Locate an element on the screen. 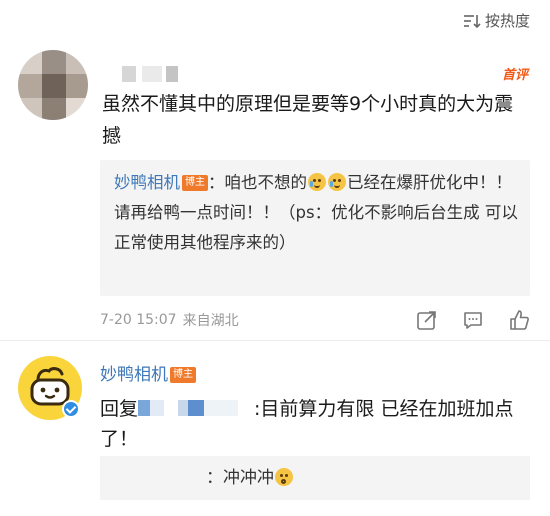  blogger-reply-text: 回复:目前算力有限 已经在加班加点了！ is located at coordinates (315, 424).